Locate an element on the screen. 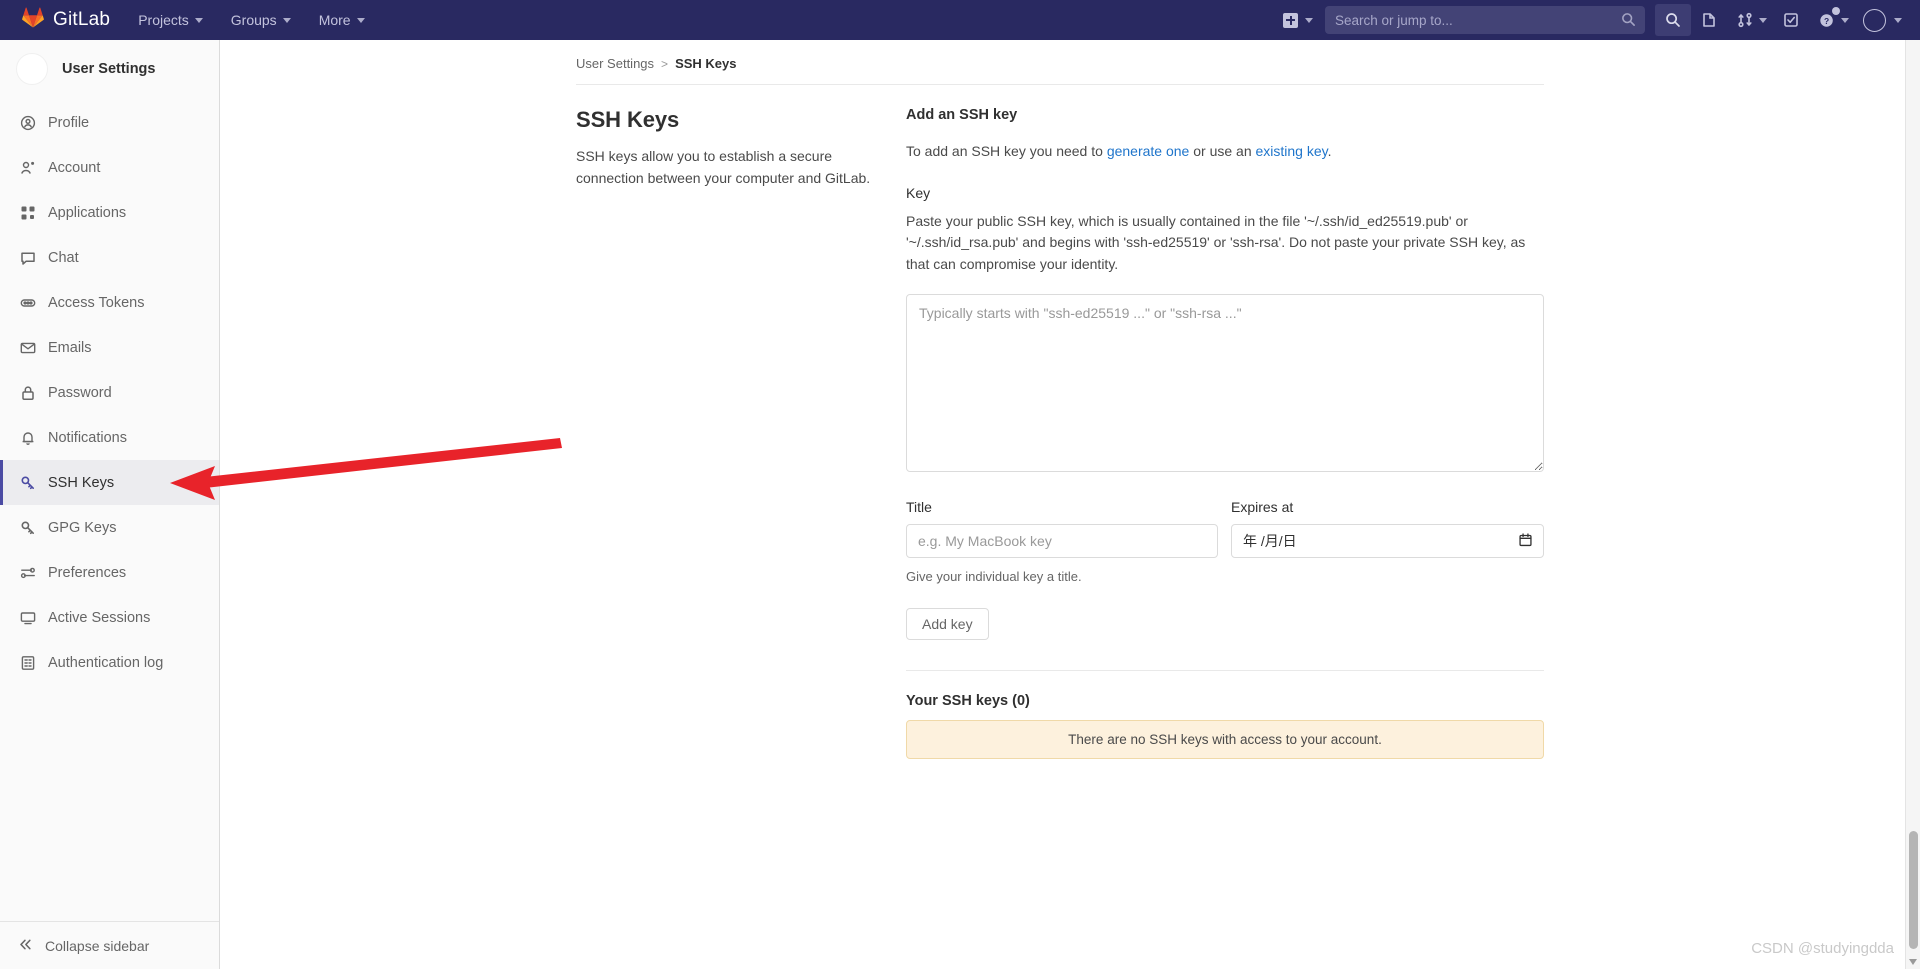 This screenshot has width=1920, height=969. nav-item-more: More is located at coordinates (342, 20).